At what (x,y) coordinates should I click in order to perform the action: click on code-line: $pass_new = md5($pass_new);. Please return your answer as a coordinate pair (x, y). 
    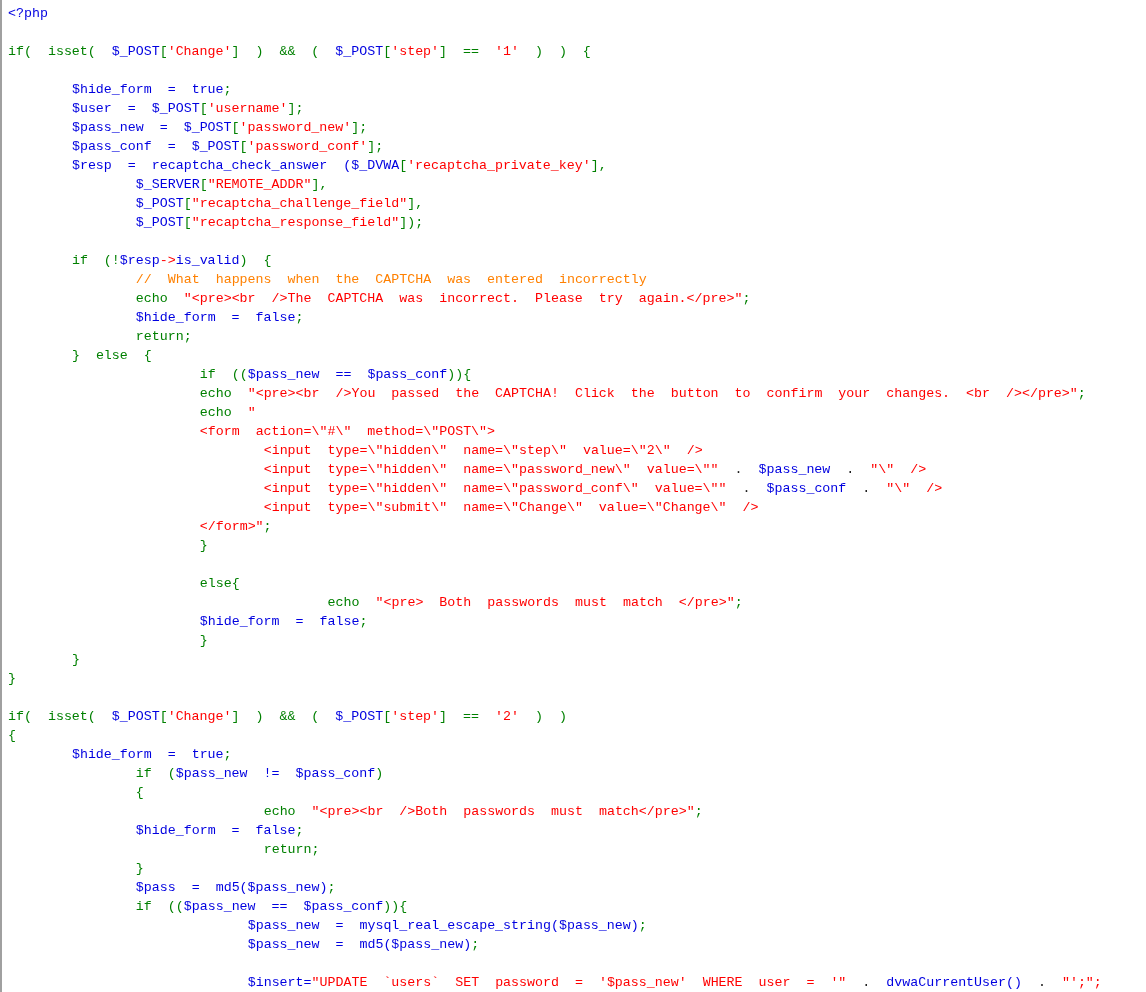
    Looking at the image, I should click on (363, 945).